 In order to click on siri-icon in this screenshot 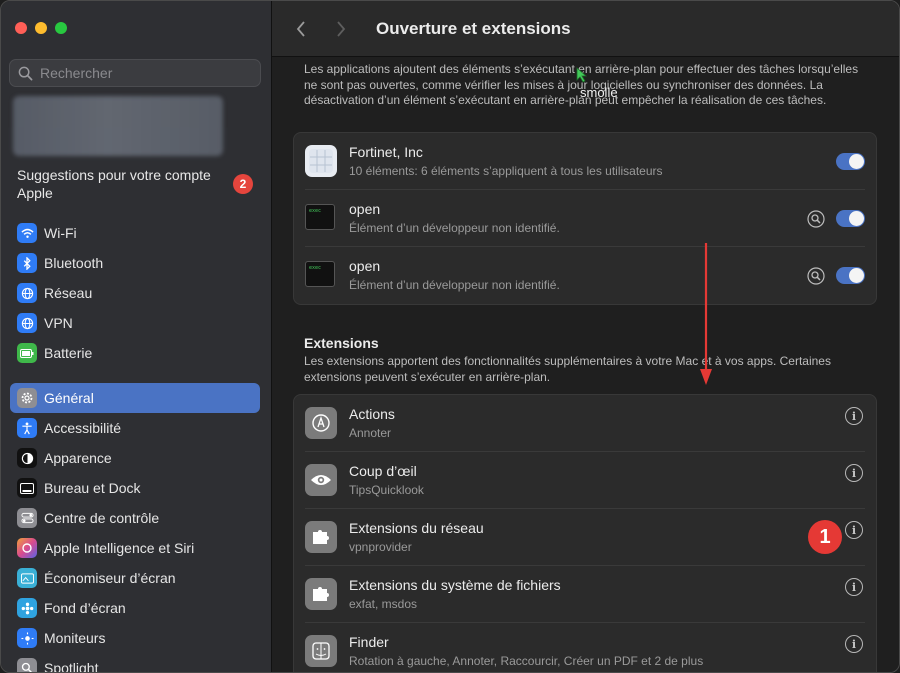, I will do `click(27, 548)`.